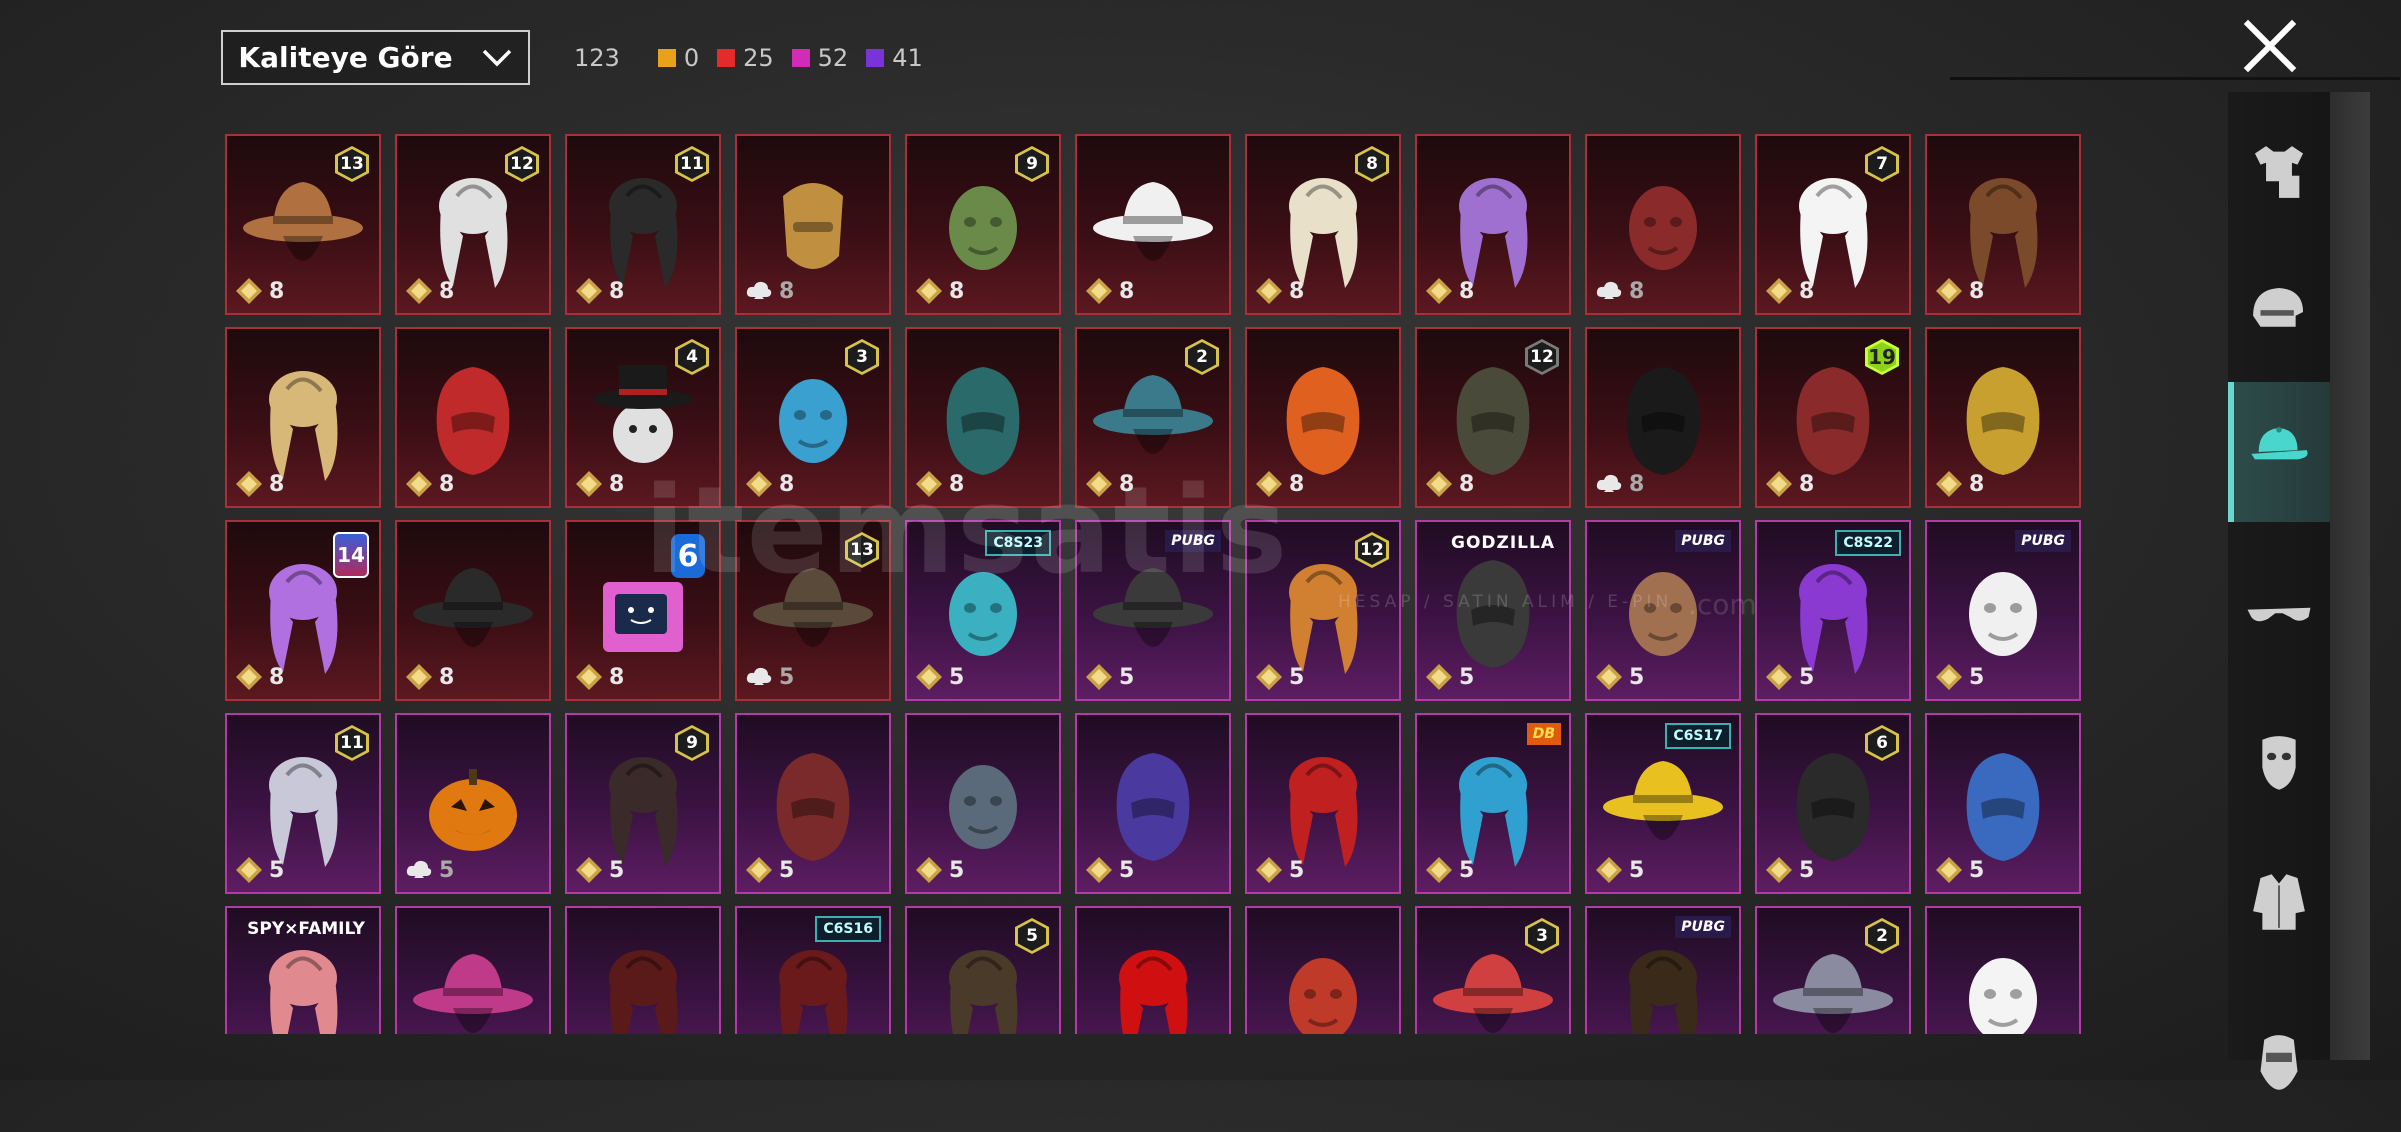  What do you see at coordinates (1153, 417) in the screenshot?
I see `item-tile: 2 8` at bounding box center [1153, 417].